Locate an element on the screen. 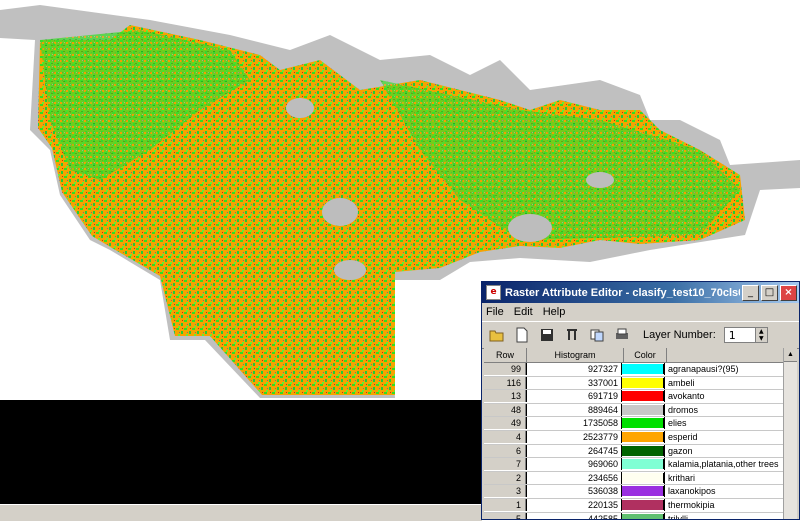 Image resolution: width=800 pixels, height=521 pixels. menu-help: Help is located at coordinates (554, 312).